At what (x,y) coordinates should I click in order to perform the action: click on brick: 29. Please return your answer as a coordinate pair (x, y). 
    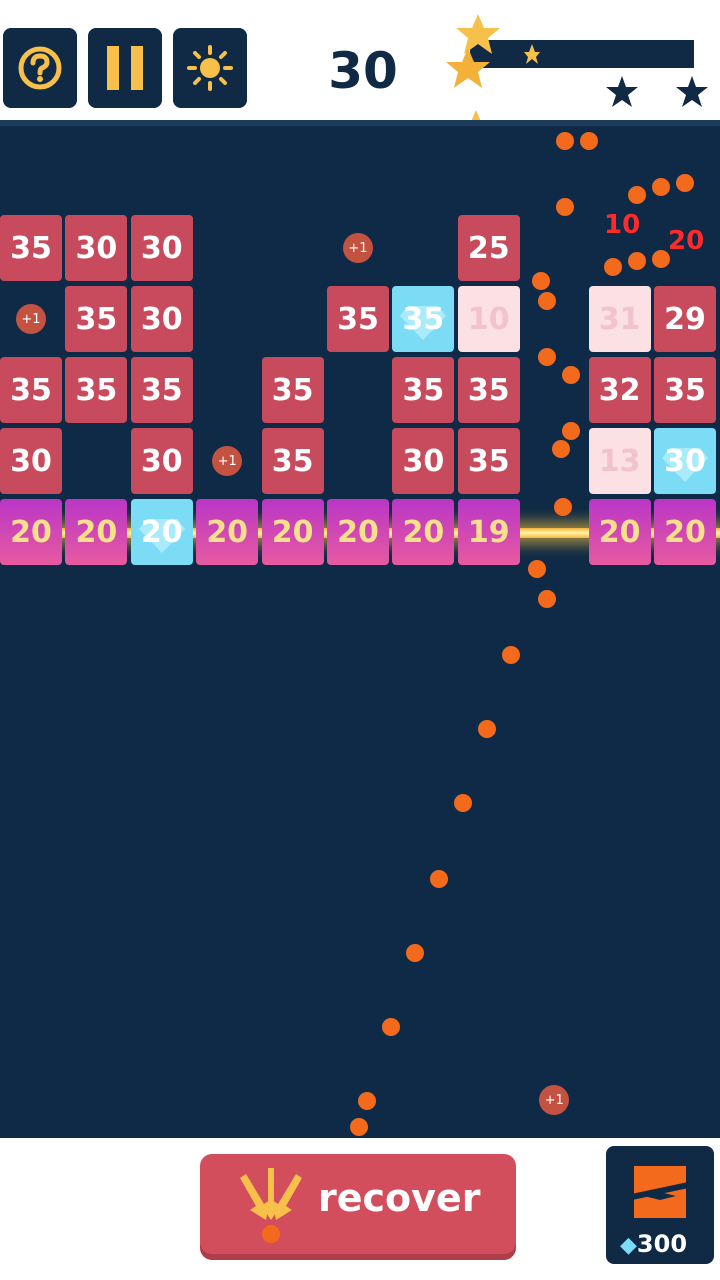
    Looking at the image, I should click on (685, 319).